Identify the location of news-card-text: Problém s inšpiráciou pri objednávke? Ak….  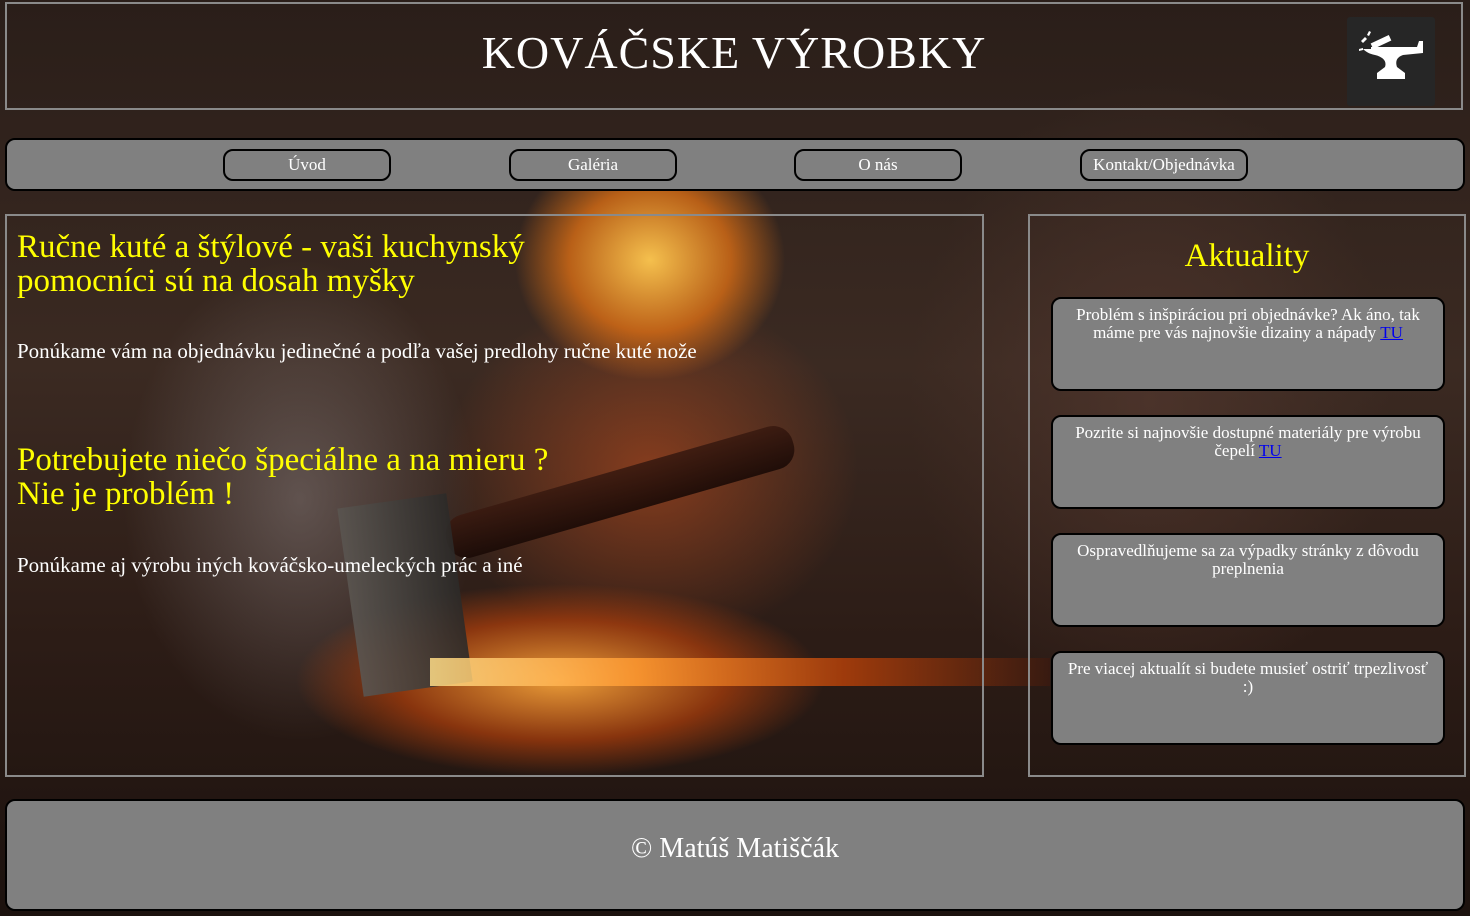
(1248, 323).